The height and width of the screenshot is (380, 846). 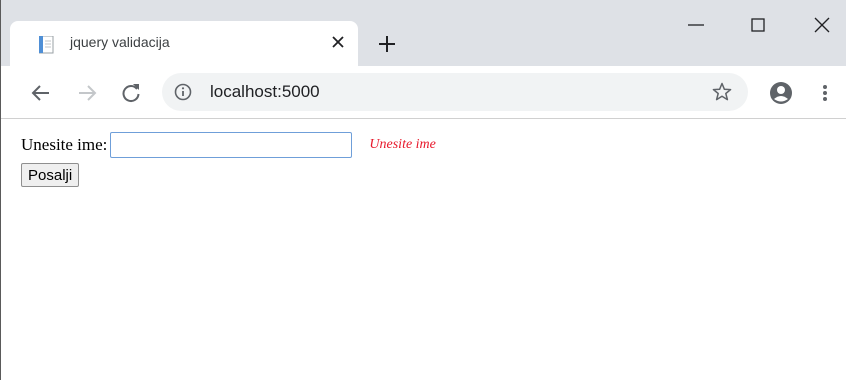 I want to click on maximize-icon, so click(x=758, y=25).